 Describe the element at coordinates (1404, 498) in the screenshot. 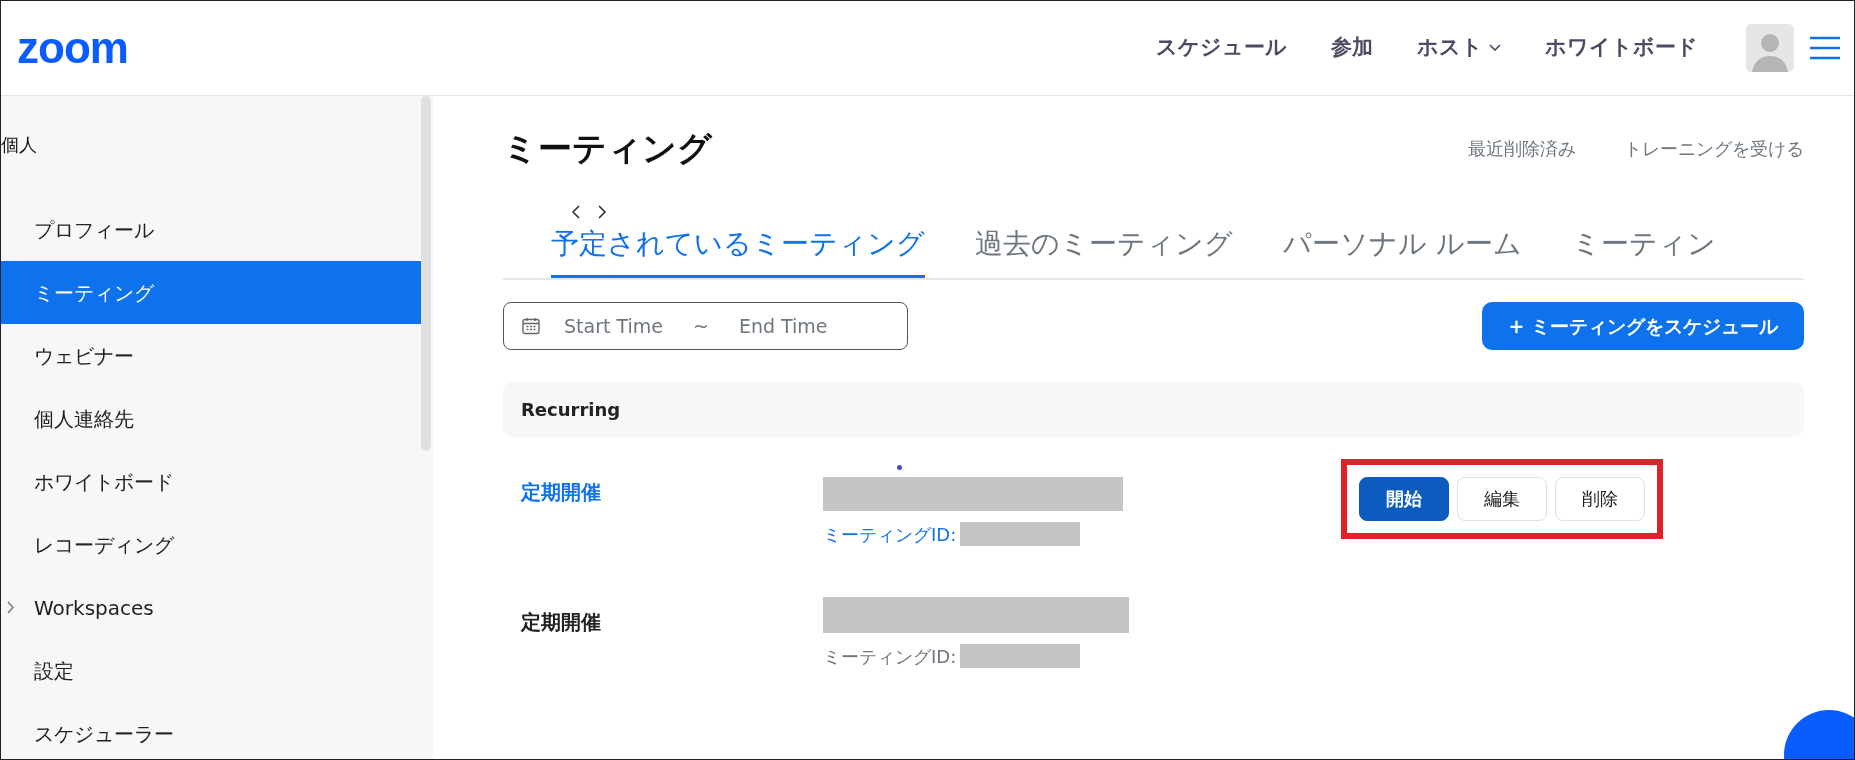

I see `action-button: 開始` at that location.